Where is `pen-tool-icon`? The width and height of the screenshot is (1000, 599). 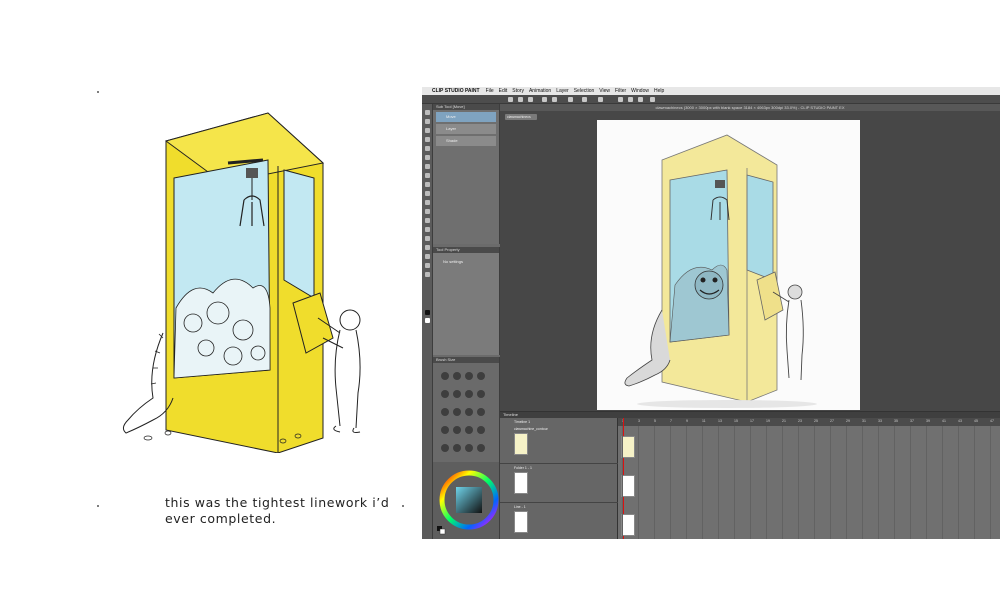 pen-tool-icon is located at coordinates (427, 166).